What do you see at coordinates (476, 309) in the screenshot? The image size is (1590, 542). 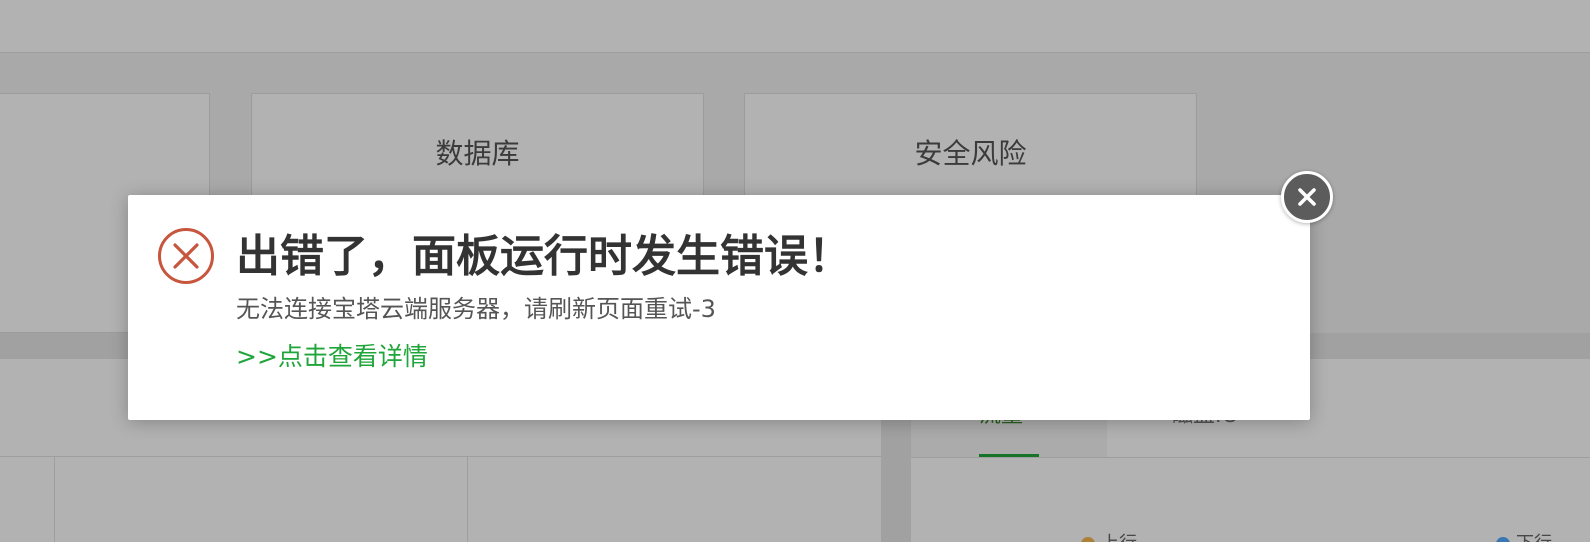 I see `error-message: 无法连接宝塔云端服务器，请刷新页面重试-3` at bounding box center [476, 309].